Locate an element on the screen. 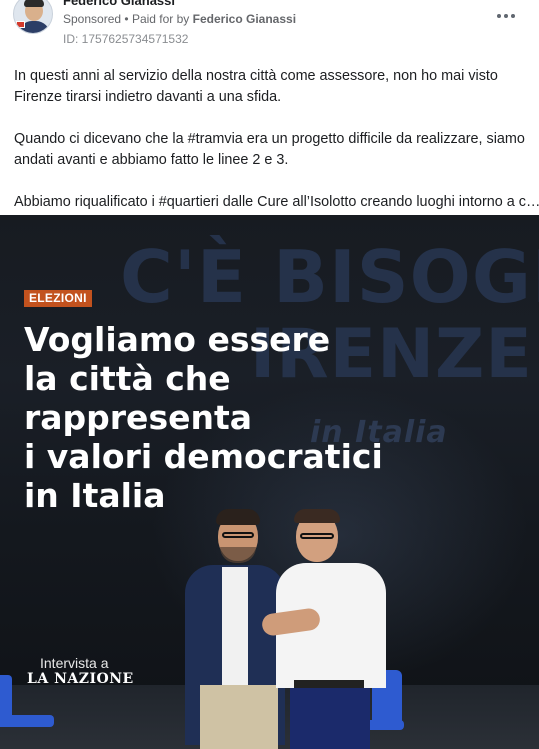 The width and height of the screenshot is (539, 749). headline-line: Vogliamo essere is located at coordinates (177, 339).